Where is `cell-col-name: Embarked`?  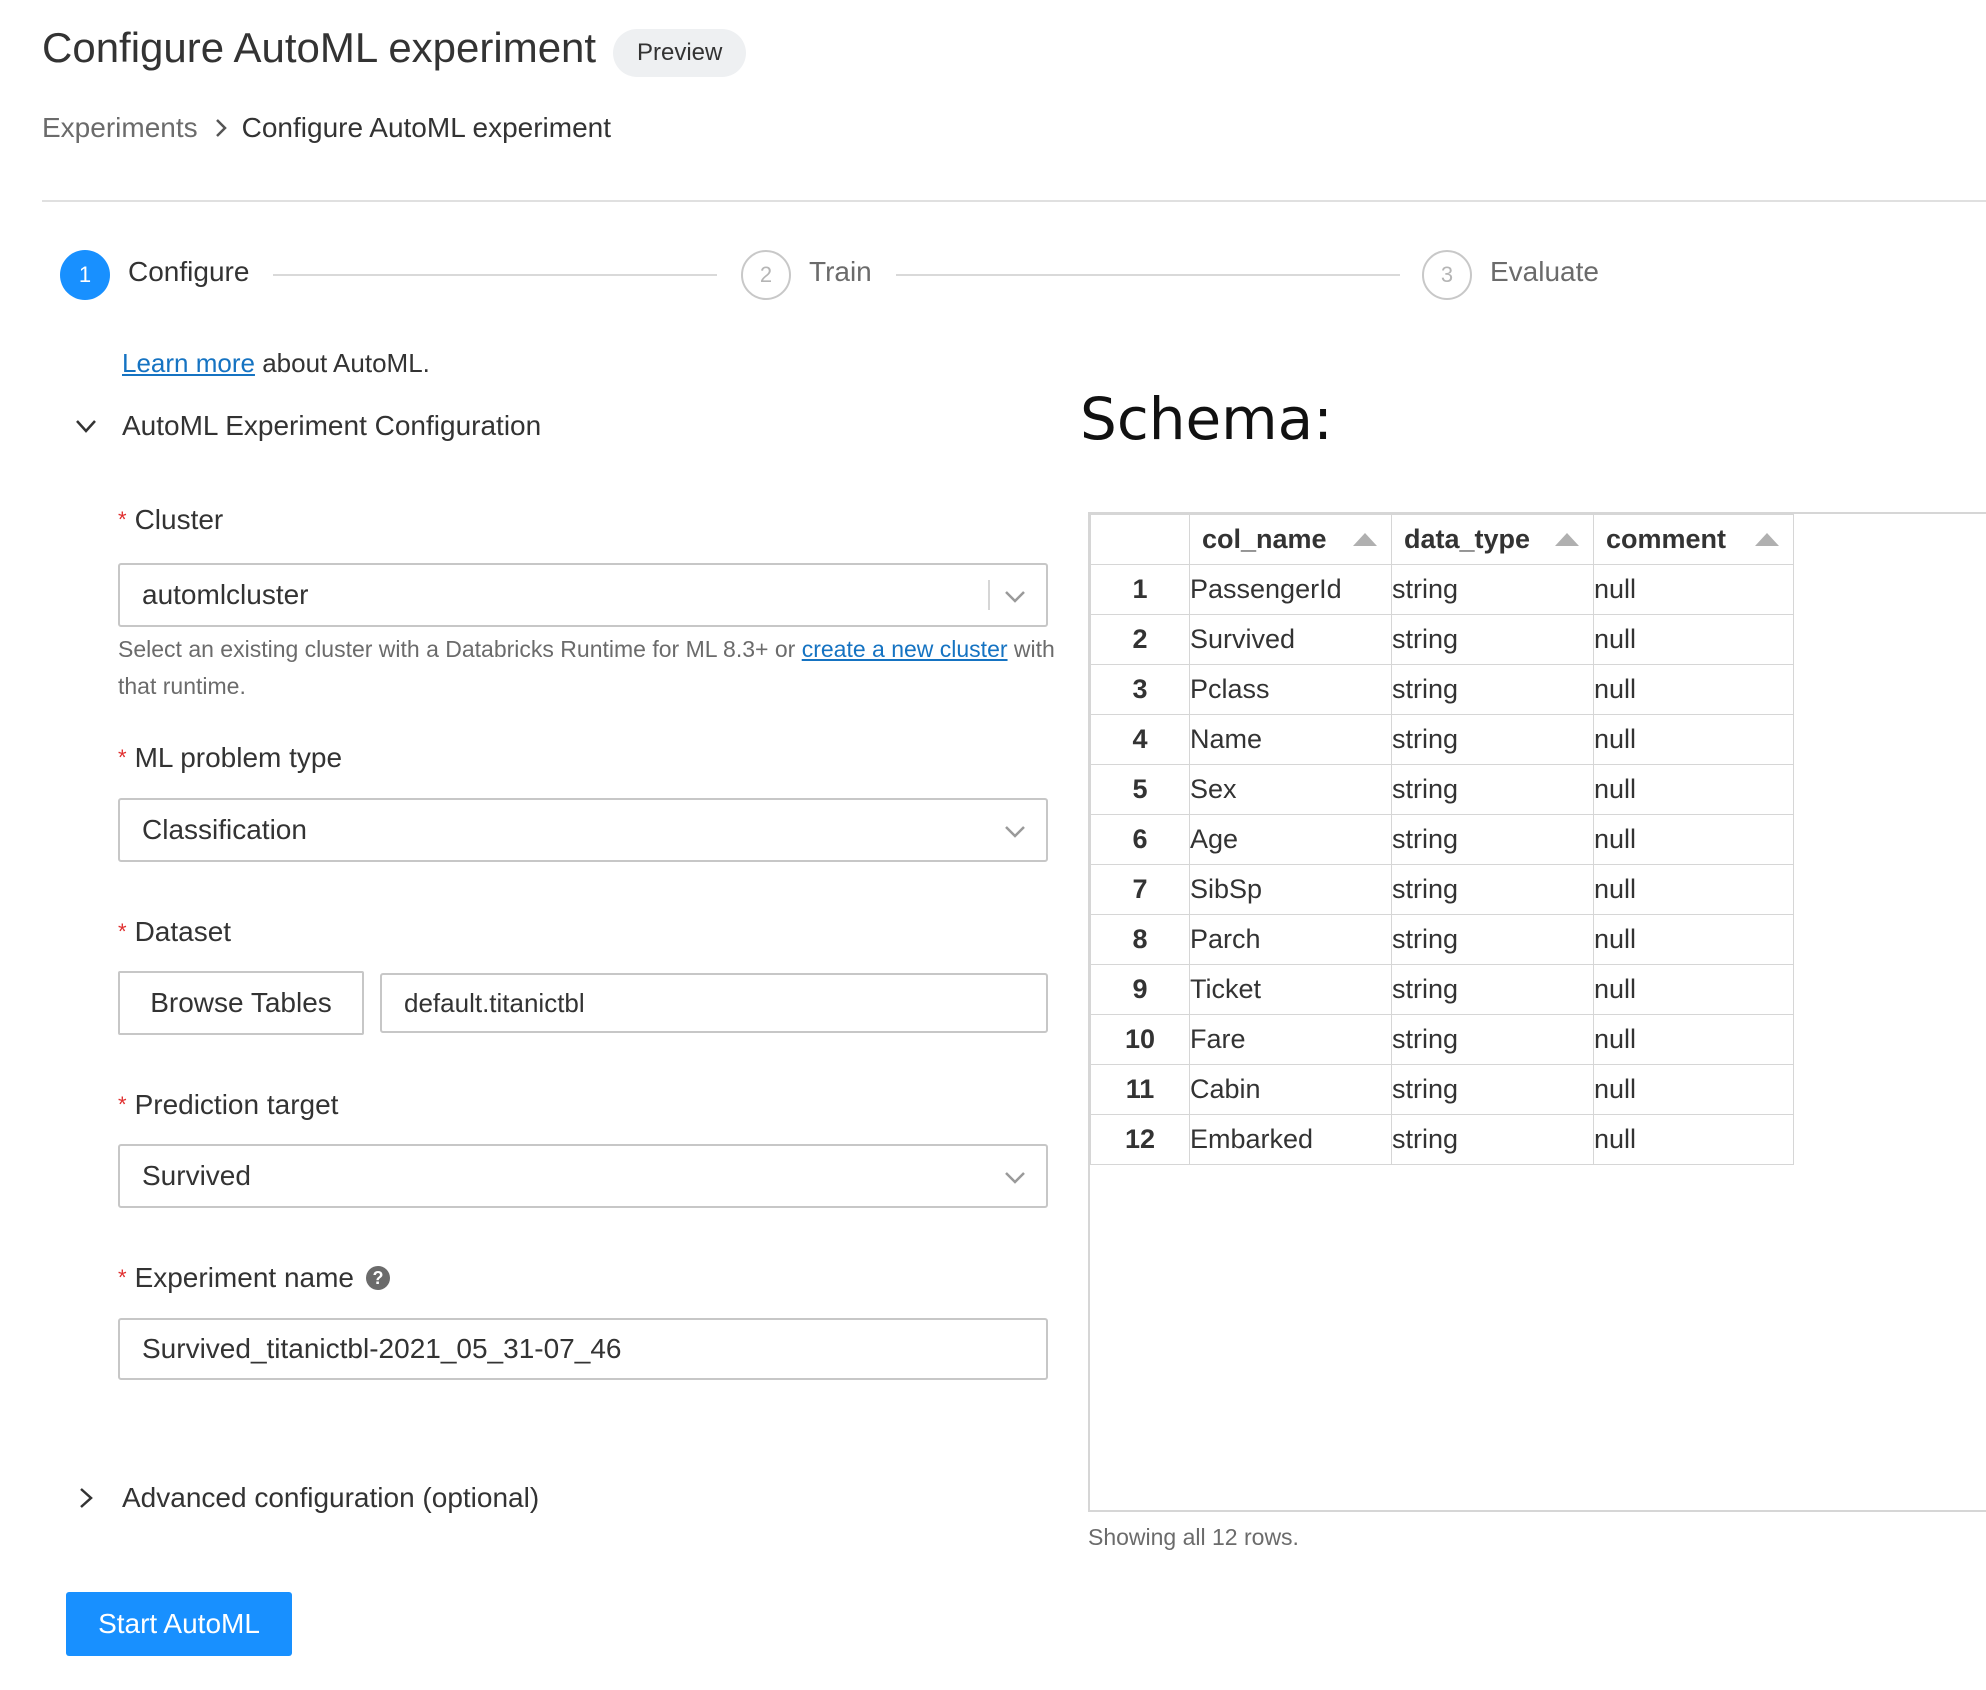
cell-col-name: Embarked is located at coordinates (1290, 1139).